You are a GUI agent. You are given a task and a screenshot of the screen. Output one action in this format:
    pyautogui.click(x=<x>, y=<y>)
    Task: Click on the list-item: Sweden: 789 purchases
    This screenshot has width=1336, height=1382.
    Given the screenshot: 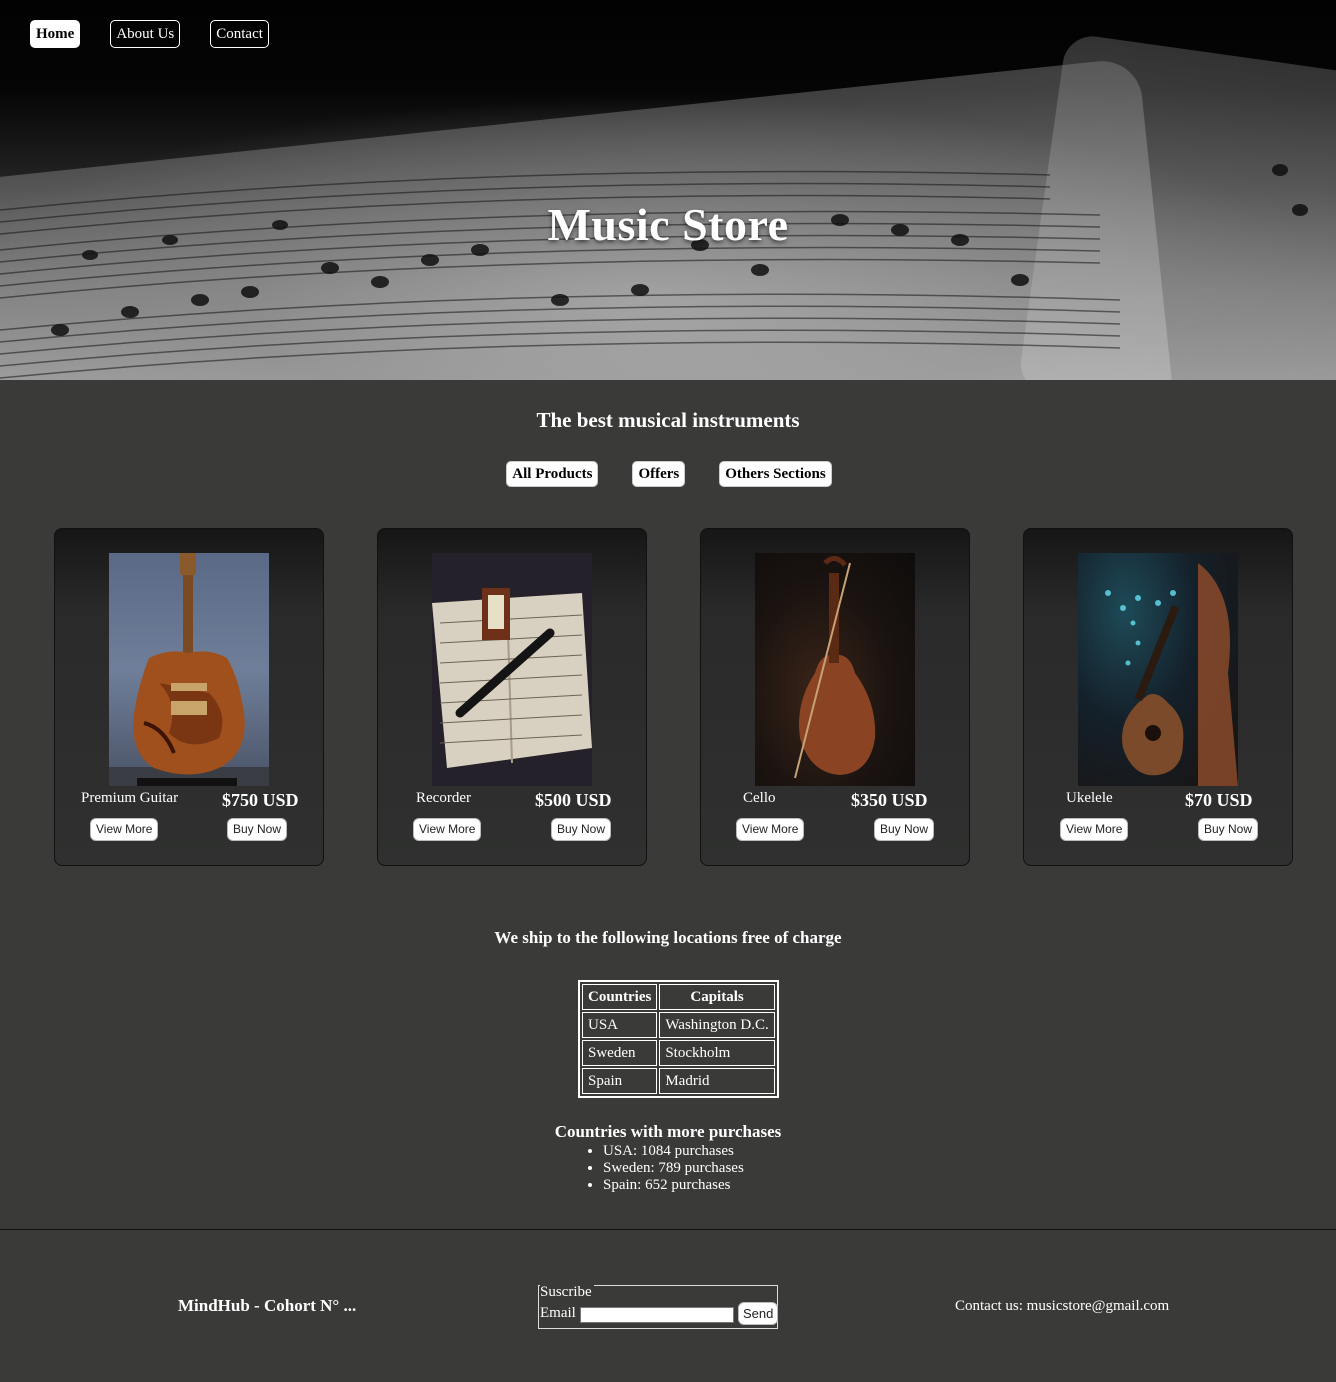 What is the action you would take?
    pyautogui.click(x=673, y=1168)
    